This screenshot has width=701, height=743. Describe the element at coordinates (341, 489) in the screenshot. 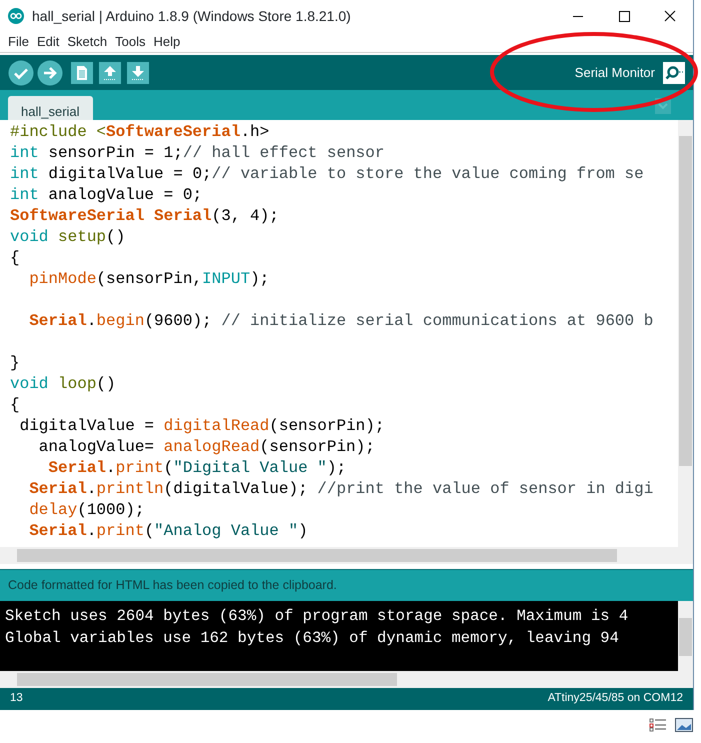

I see `code-line: Serial.println(digitalValue); //print the value of sensor in digi` at that location.